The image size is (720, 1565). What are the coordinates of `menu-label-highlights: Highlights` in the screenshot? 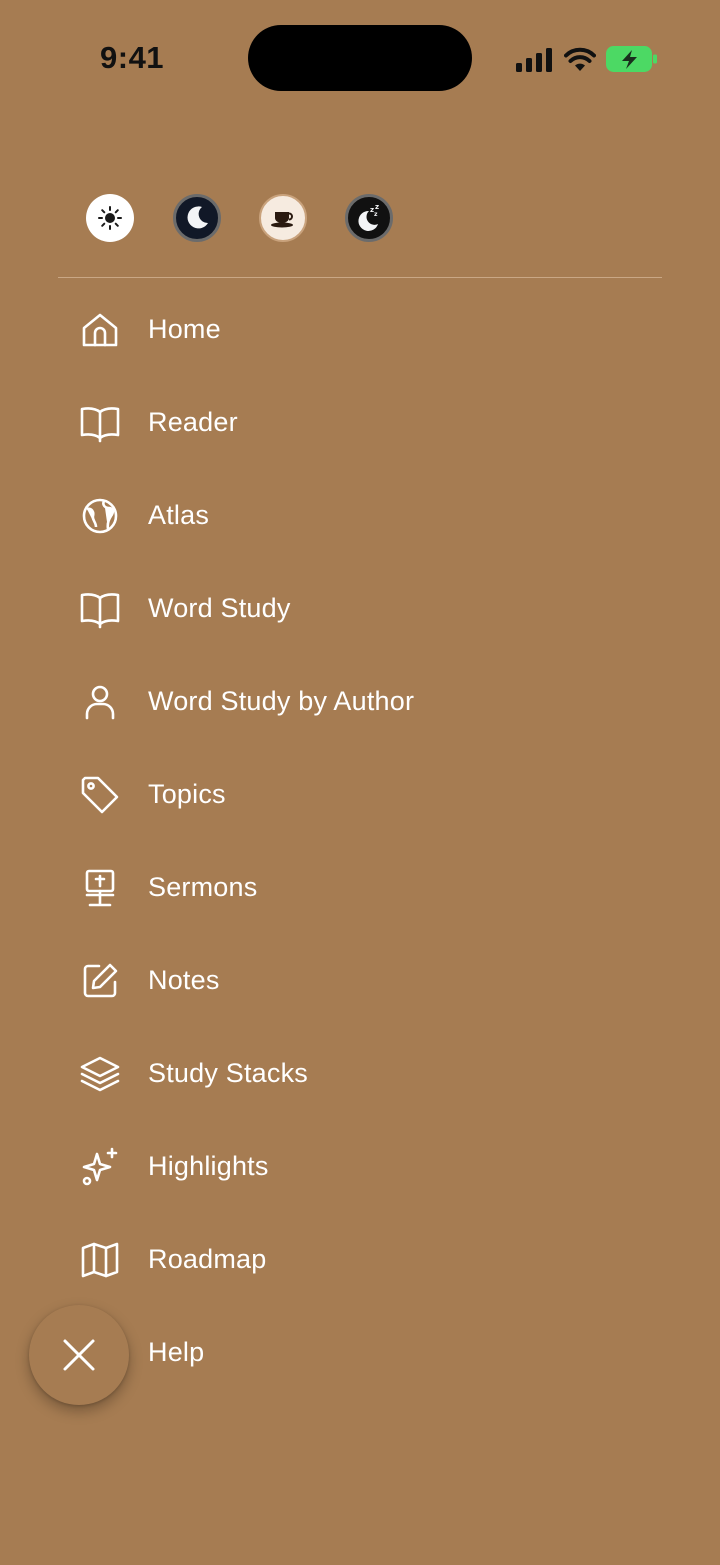 It's located at (208, 1166).